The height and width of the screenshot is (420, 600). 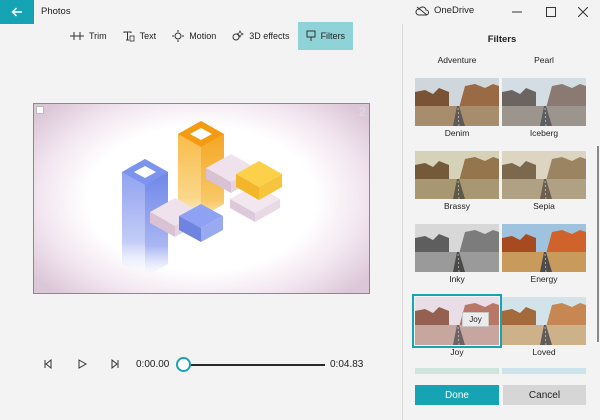 What do you see at coordinates (56, 11) in the screenshot?
I see `app-title: Photos` at bounding box center [56, 11].